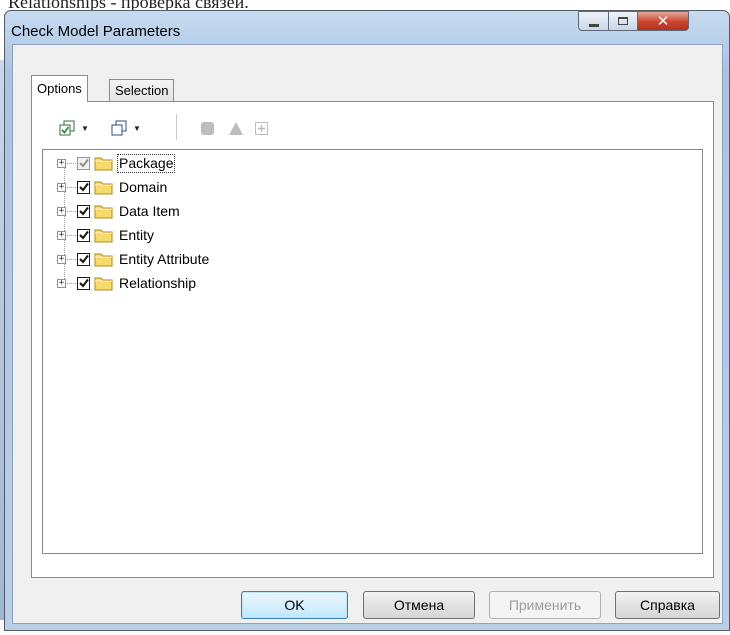  I want to click on stop-icon, so click(207, 128).